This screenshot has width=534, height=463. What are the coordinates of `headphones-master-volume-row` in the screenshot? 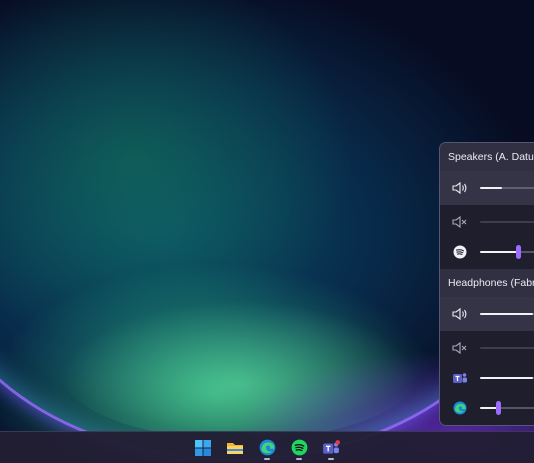 It's located at (487, 314).